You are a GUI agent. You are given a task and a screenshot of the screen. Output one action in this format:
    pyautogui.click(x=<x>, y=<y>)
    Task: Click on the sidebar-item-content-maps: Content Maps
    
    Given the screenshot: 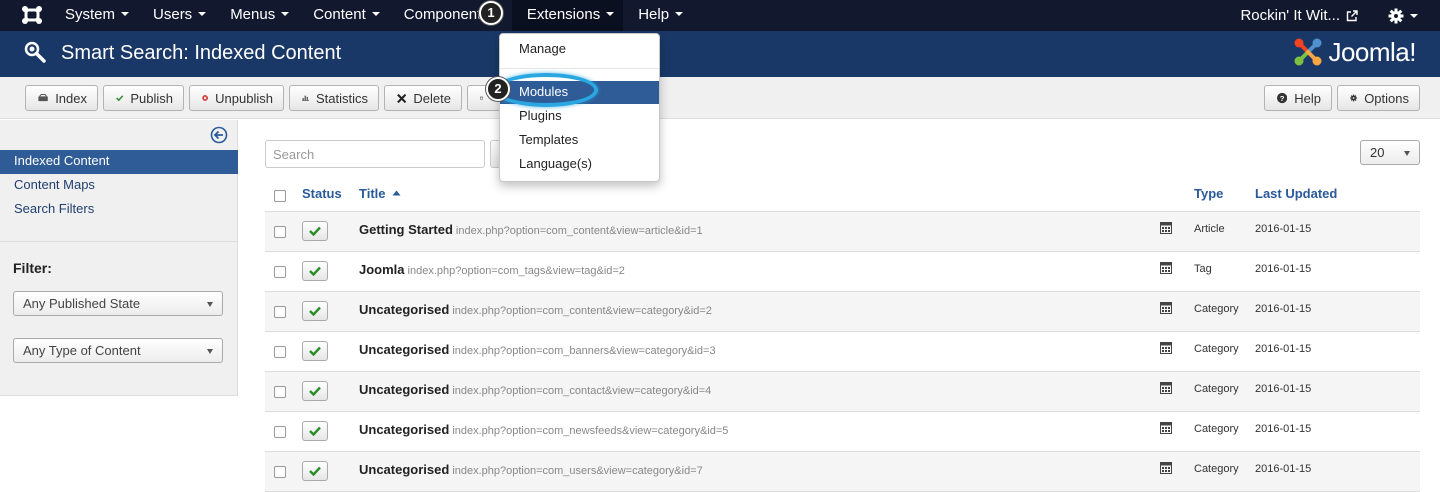 What is the action you would take?
    pyautogui.click(x=119, y=186)
    